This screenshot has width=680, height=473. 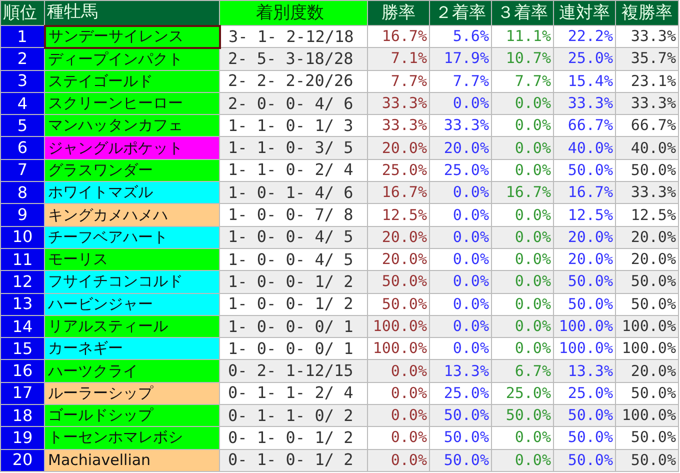 What do you see at coordinates (132, 170) in the screenshot?
I see `sire-name-cell: グラスワンダー` at bounding box center [132, 170].